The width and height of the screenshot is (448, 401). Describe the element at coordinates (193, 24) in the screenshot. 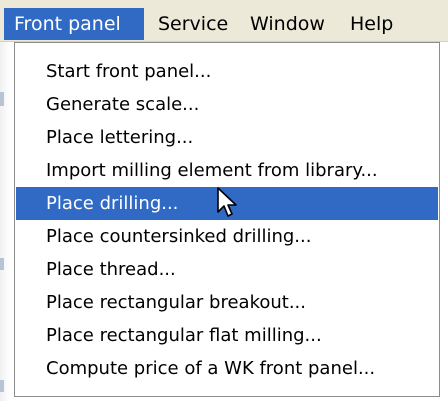

I see `menu-service: Service` at that location.